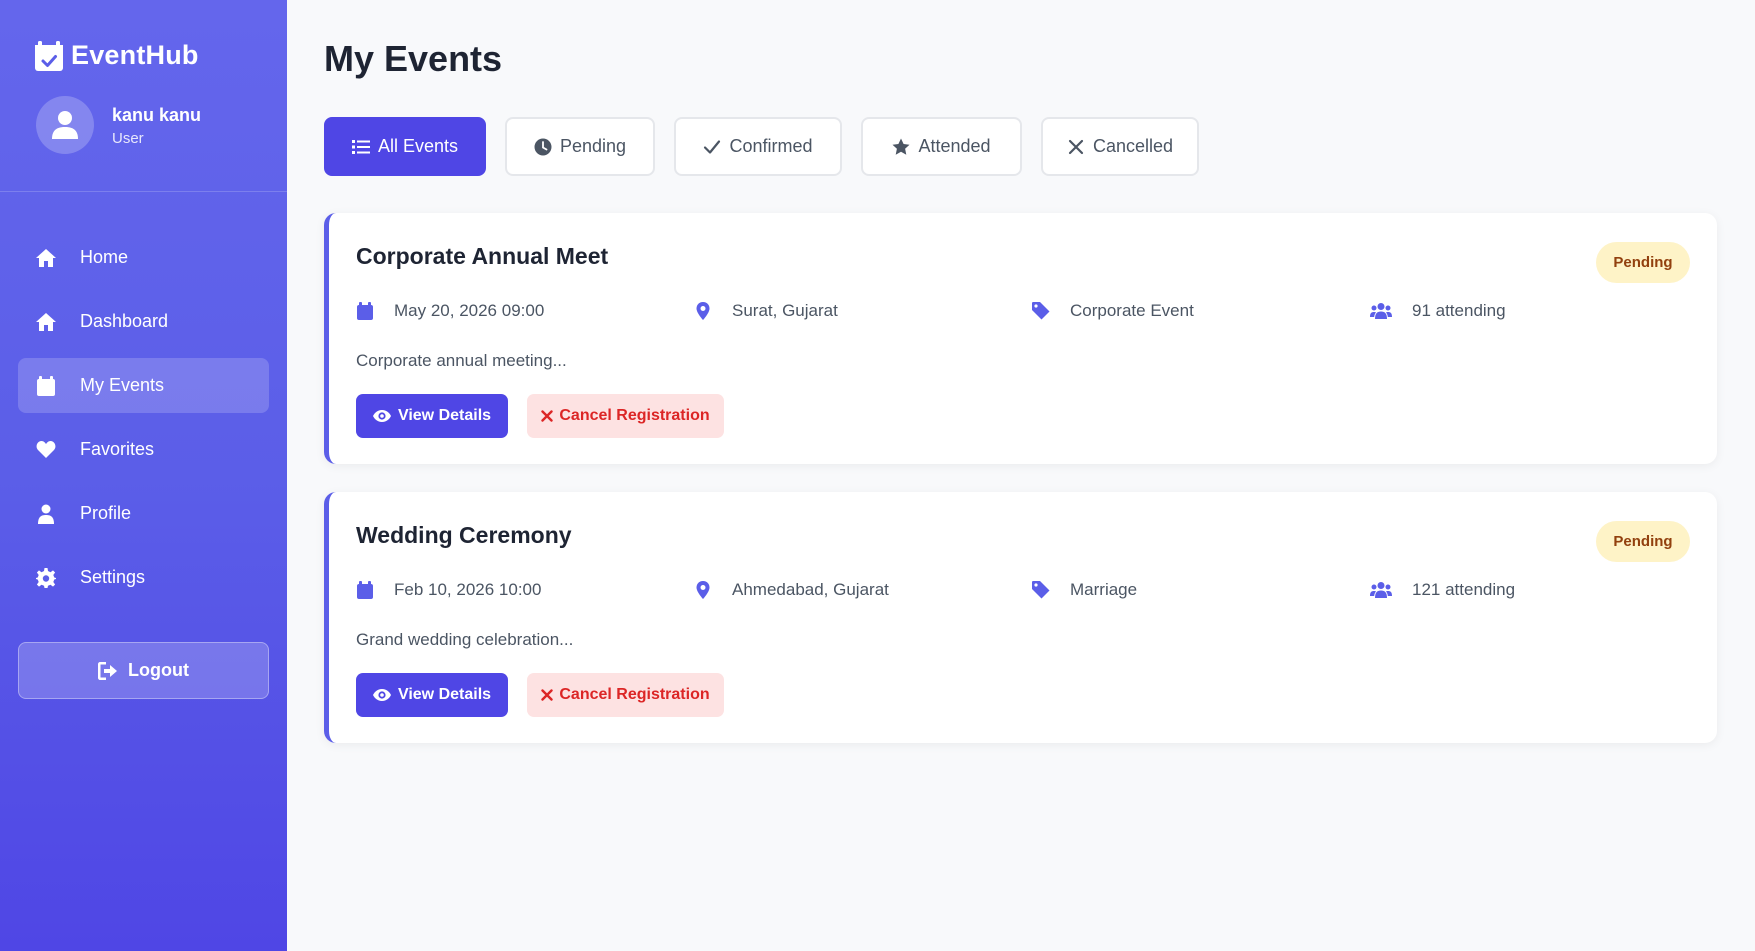 Image resolution: width=1755 pixels, height=951 pixels. I want to click on tab-label: Attended, so click(954, 146).